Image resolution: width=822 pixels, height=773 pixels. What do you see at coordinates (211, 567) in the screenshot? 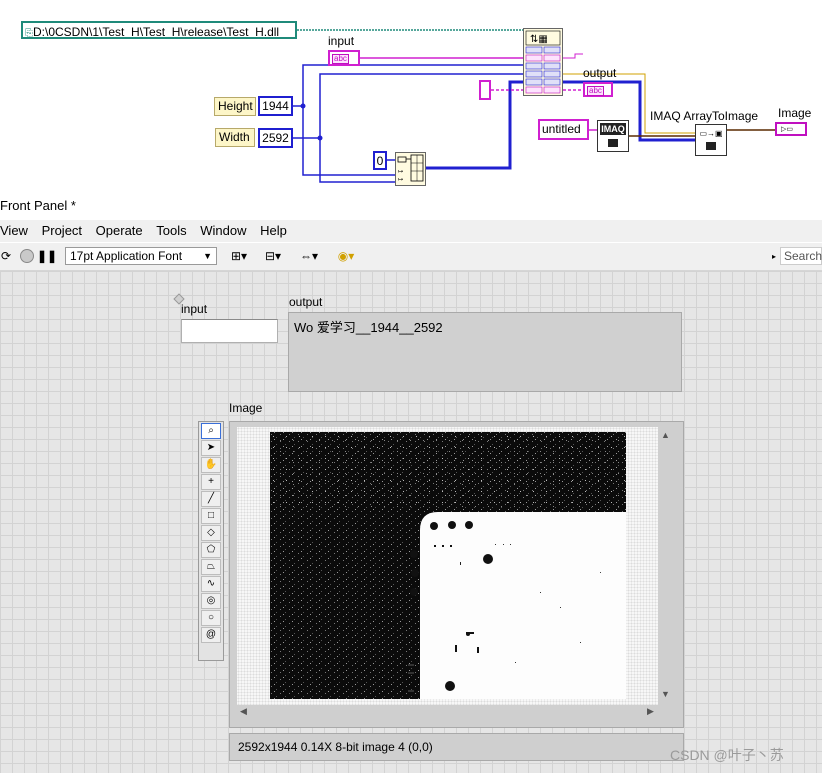
I see `freehand-icon: ⏢` at bounding box center [211, 567].